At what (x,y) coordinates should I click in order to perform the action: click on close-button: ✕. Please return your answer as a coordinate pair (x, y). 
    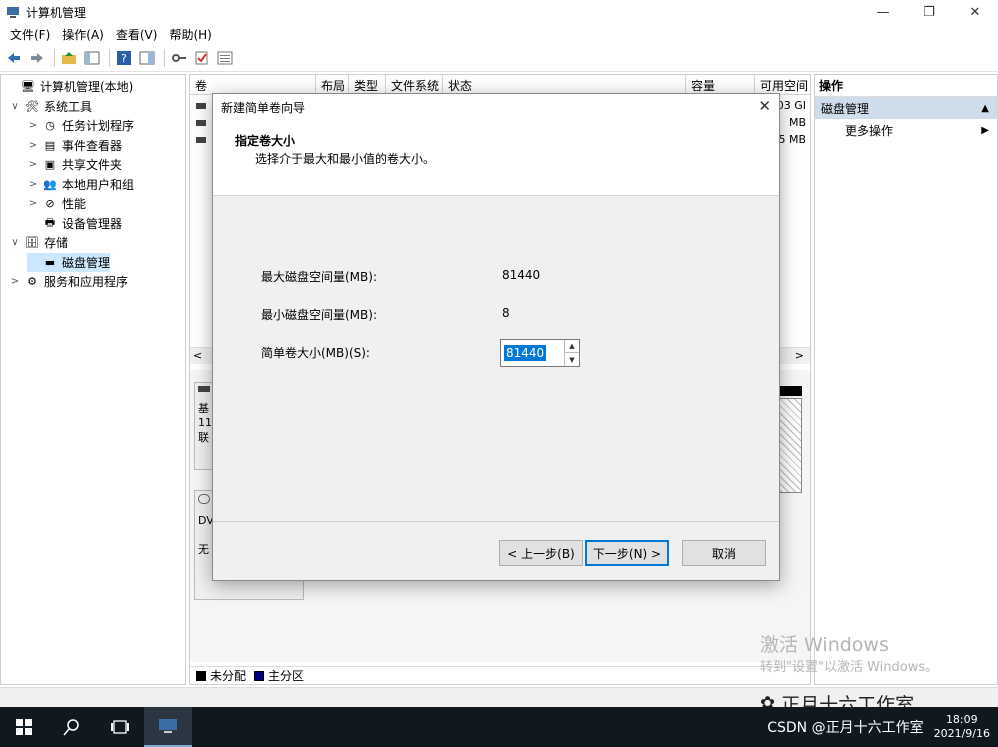
    Looking at the image, I should click on (975, 12).